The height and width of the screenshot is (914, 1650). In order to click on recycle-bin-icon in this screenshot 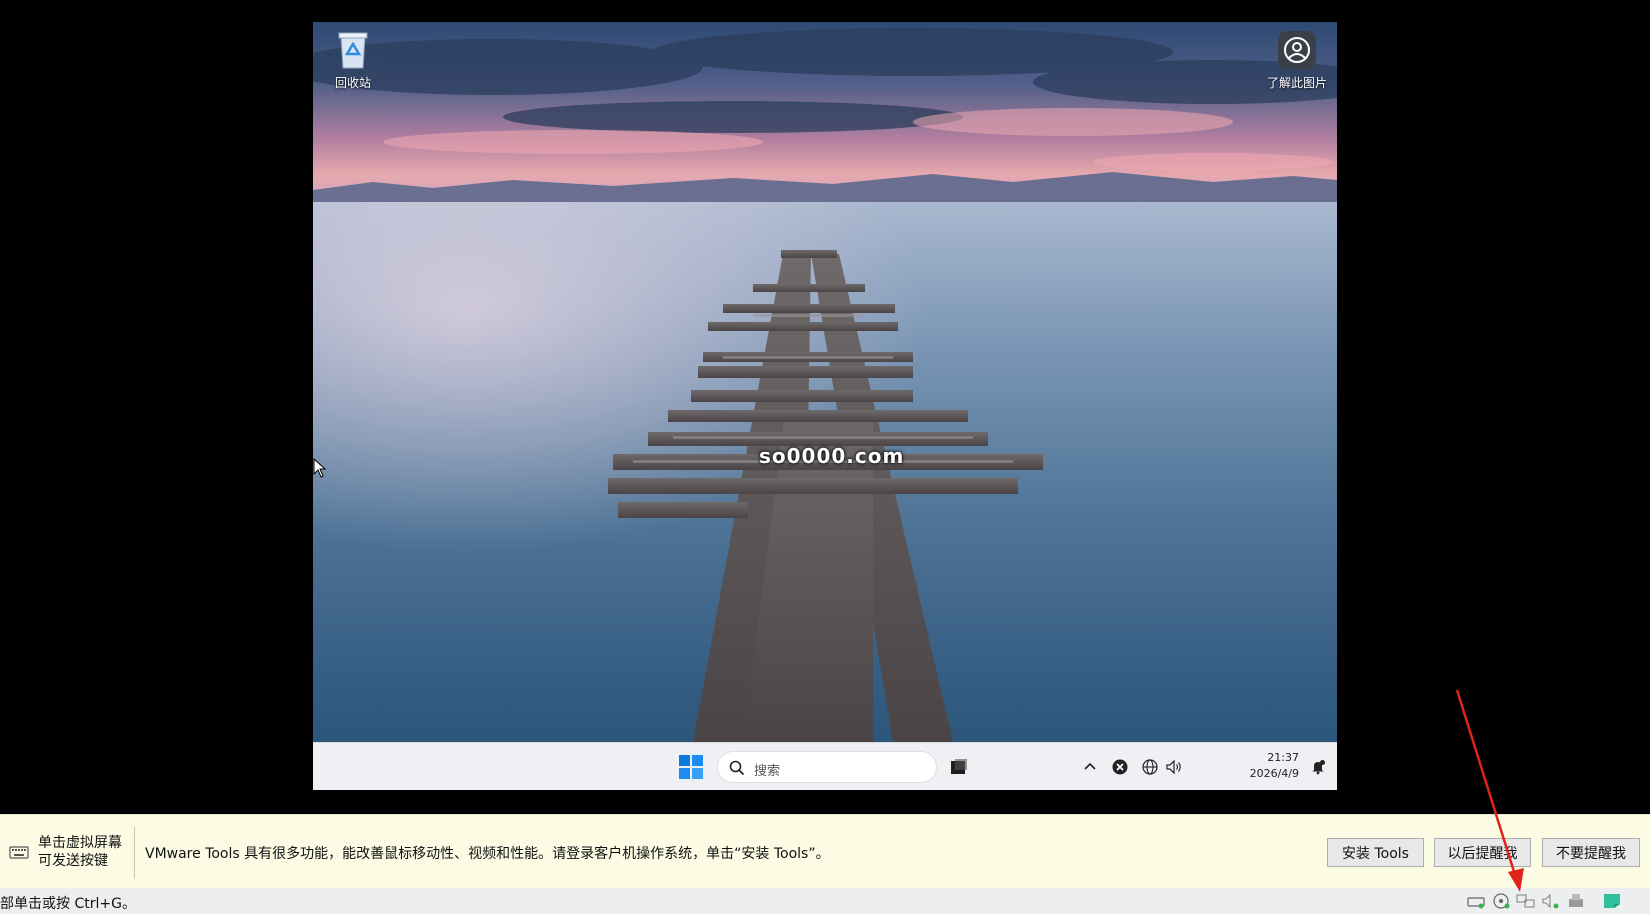, I will do `click(353, 50)`.